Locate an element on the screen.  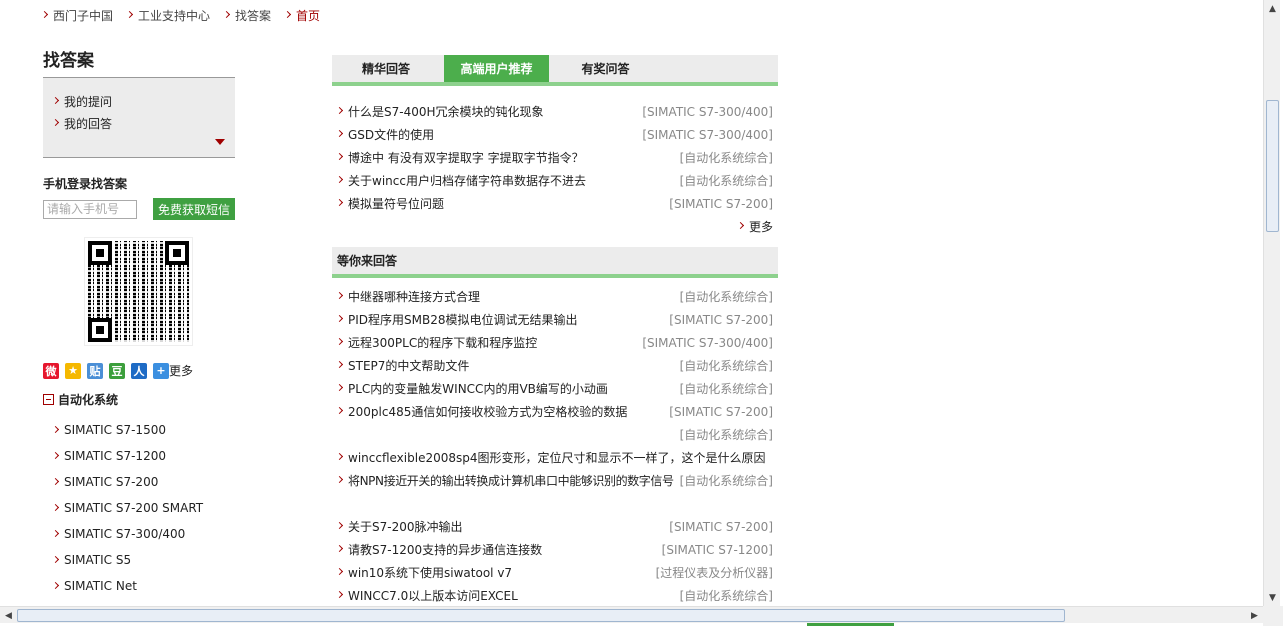
list-item: 将NPN接近开关的输出转换成计算机串口中能够识别的数字信号 [自动化系统综合] is located at coordinates (555, 480).